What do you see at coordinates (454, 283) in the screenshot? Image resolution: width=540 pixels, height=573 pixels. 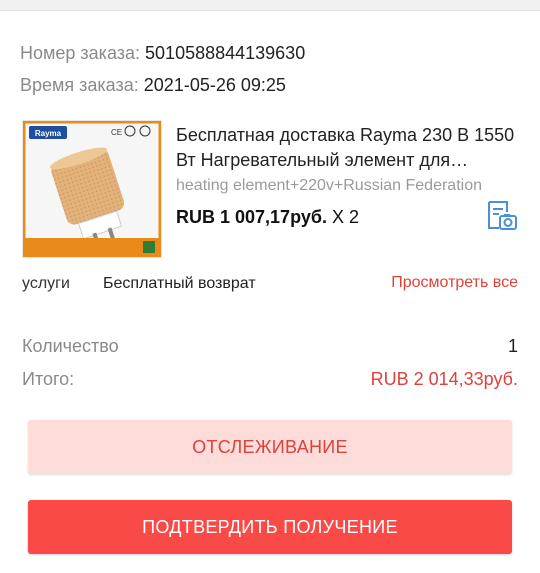 I see `view-all-link: Просмотреть все` at bounding box center [454, 283].